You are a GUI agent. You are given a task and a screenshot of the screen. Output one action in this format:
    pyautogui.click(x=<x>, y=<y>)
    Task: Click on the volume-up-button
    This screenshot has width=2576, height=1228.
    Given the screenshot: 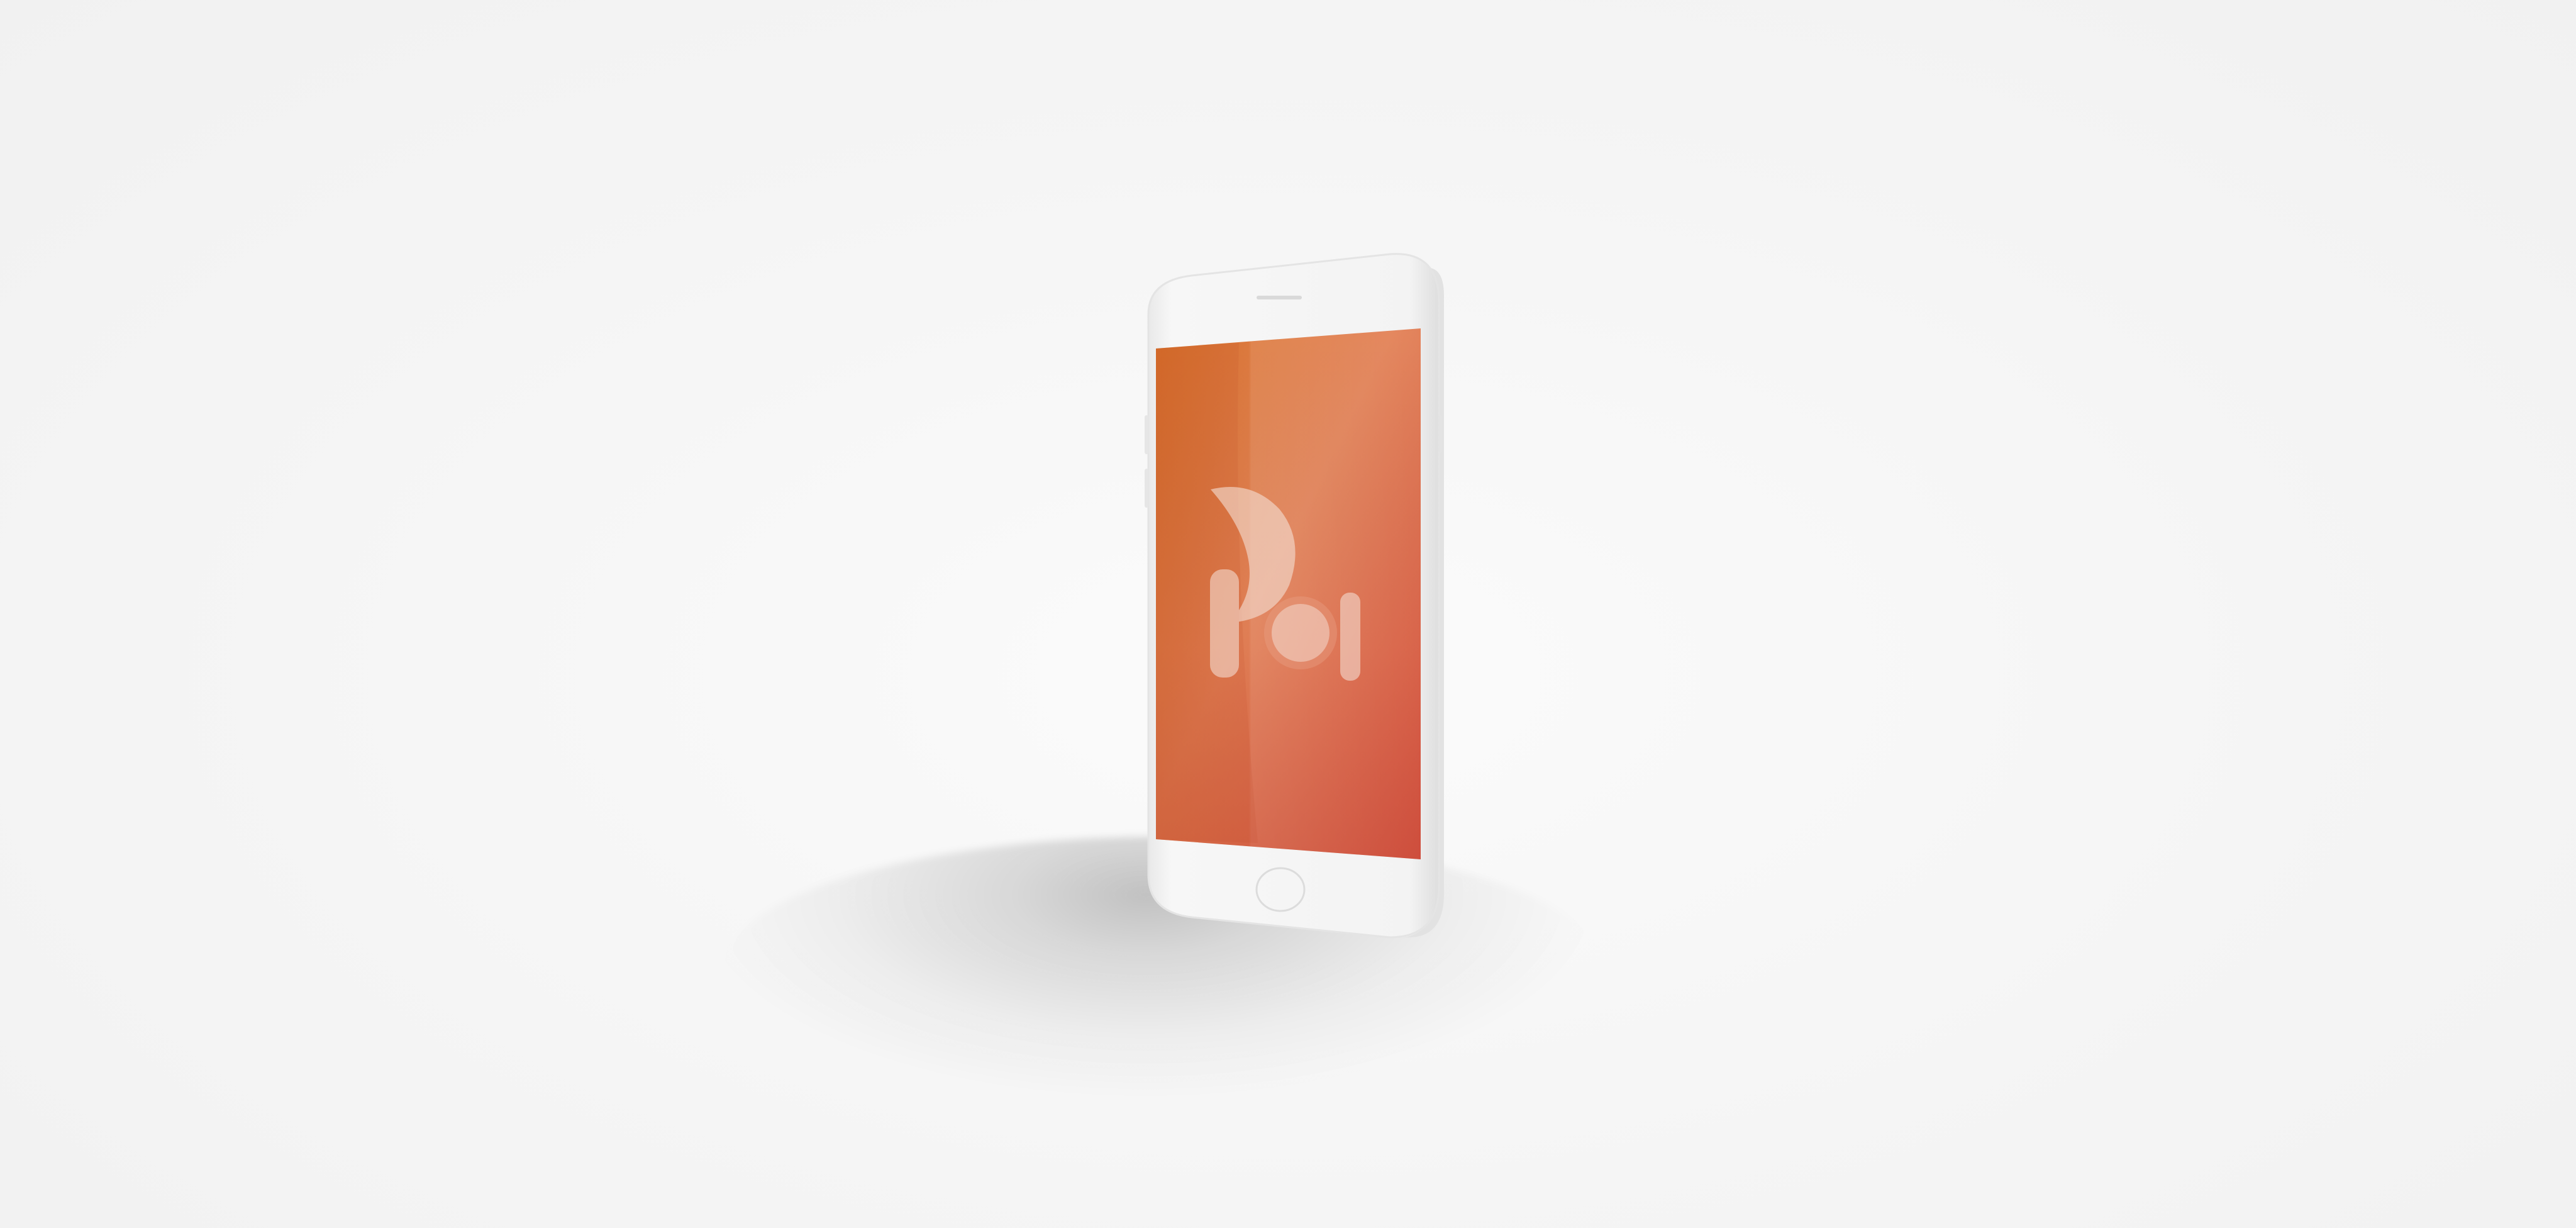 What is the action you would take?
    pyautogui.click(x=1146, y=434)
    